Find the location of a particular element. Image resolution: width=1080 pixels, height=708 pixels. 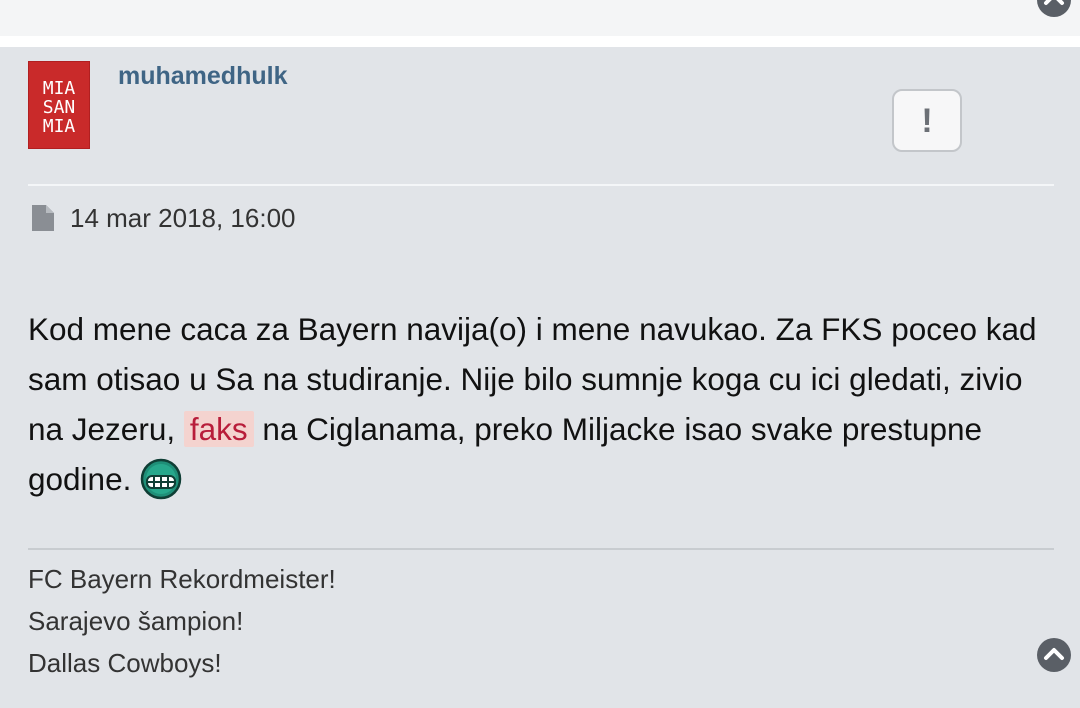

avatar-line-2: SAN is located at coordinates (59, 107).